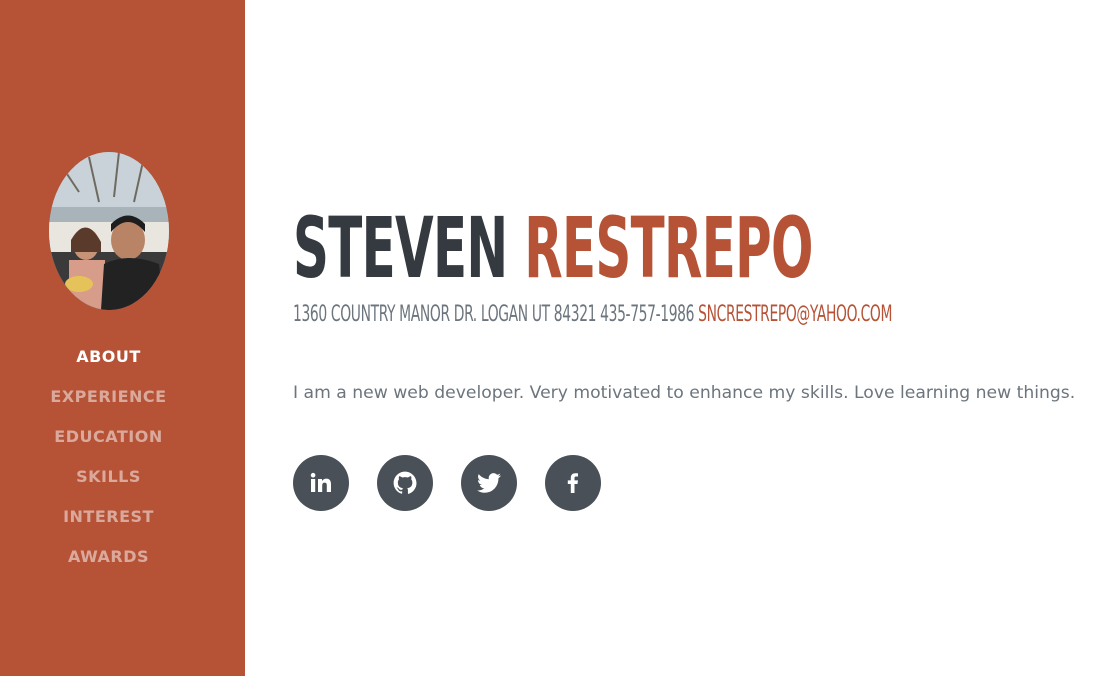  I want to click on nav-link-about: ABOUT, so click(108, 356).